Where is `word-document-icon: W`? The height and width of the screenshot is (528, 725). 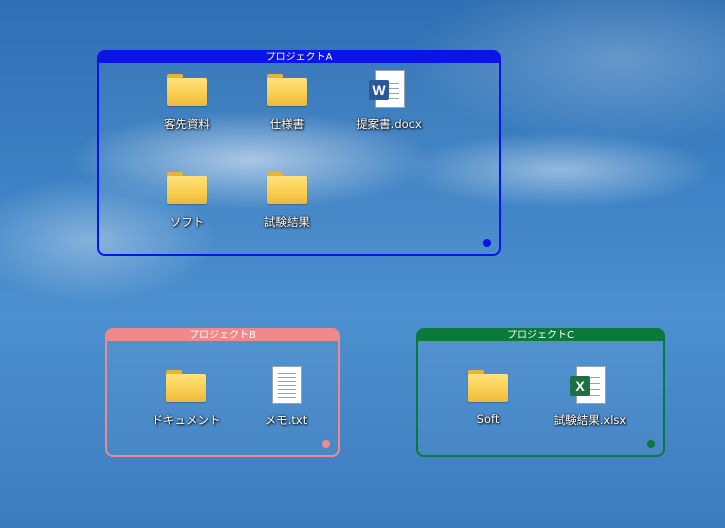 word-document-icon: W is located at coordinates (389, 90).